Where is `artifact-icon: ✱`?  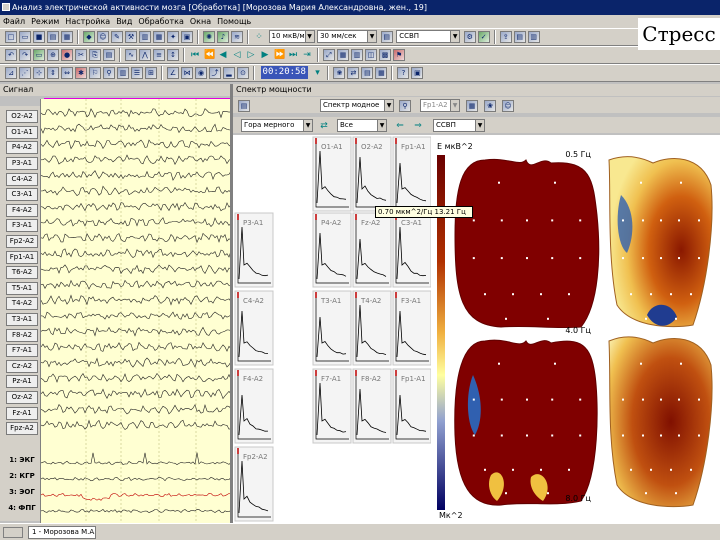 artifact-icon: ✱ is located at coordinates (81, 73).